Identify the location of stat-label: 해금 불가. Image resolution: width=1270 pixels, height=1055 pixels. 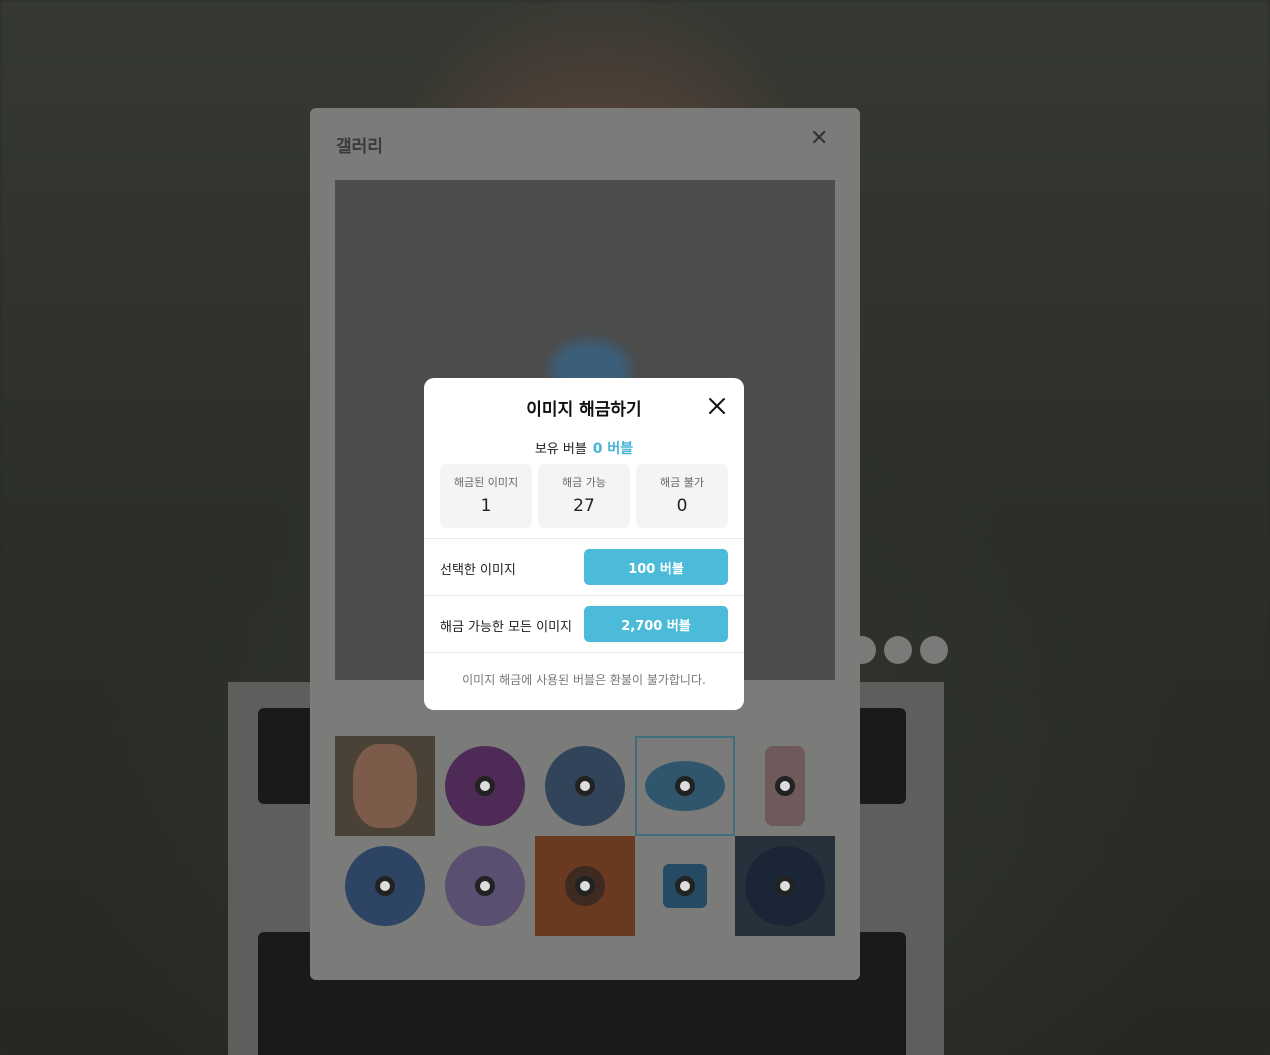
(682, 482).